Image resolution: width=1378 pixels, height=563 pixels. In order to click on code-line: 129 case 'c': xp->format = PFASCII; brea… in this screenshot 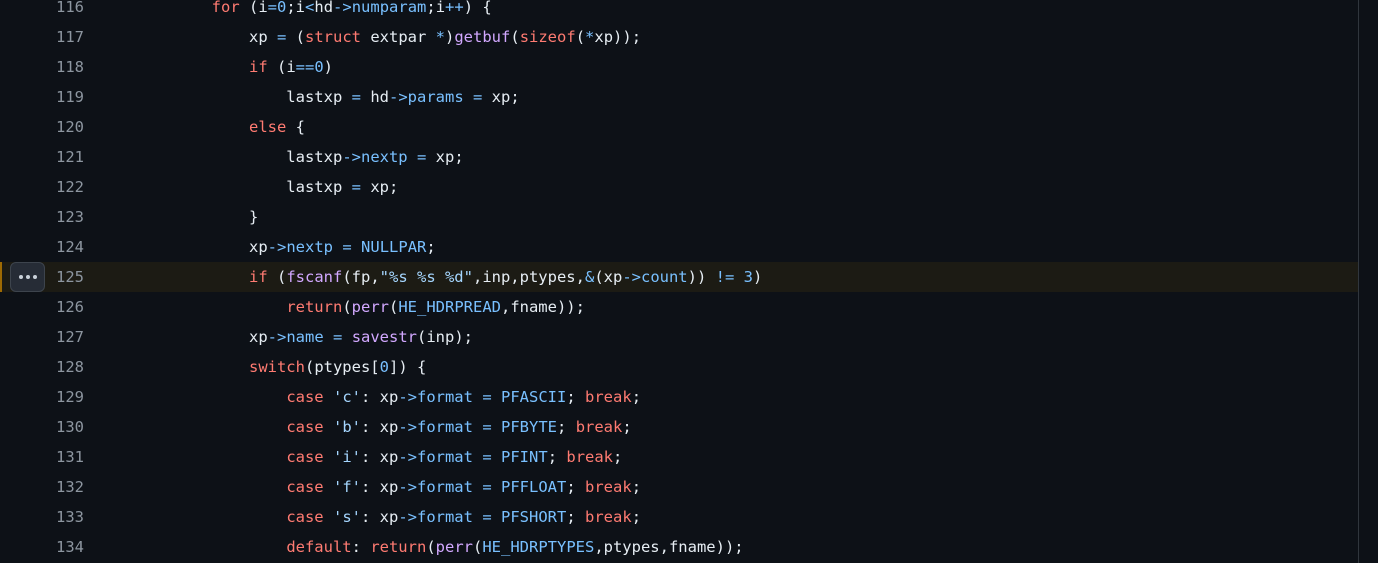, I will do `click(679, 397)`.